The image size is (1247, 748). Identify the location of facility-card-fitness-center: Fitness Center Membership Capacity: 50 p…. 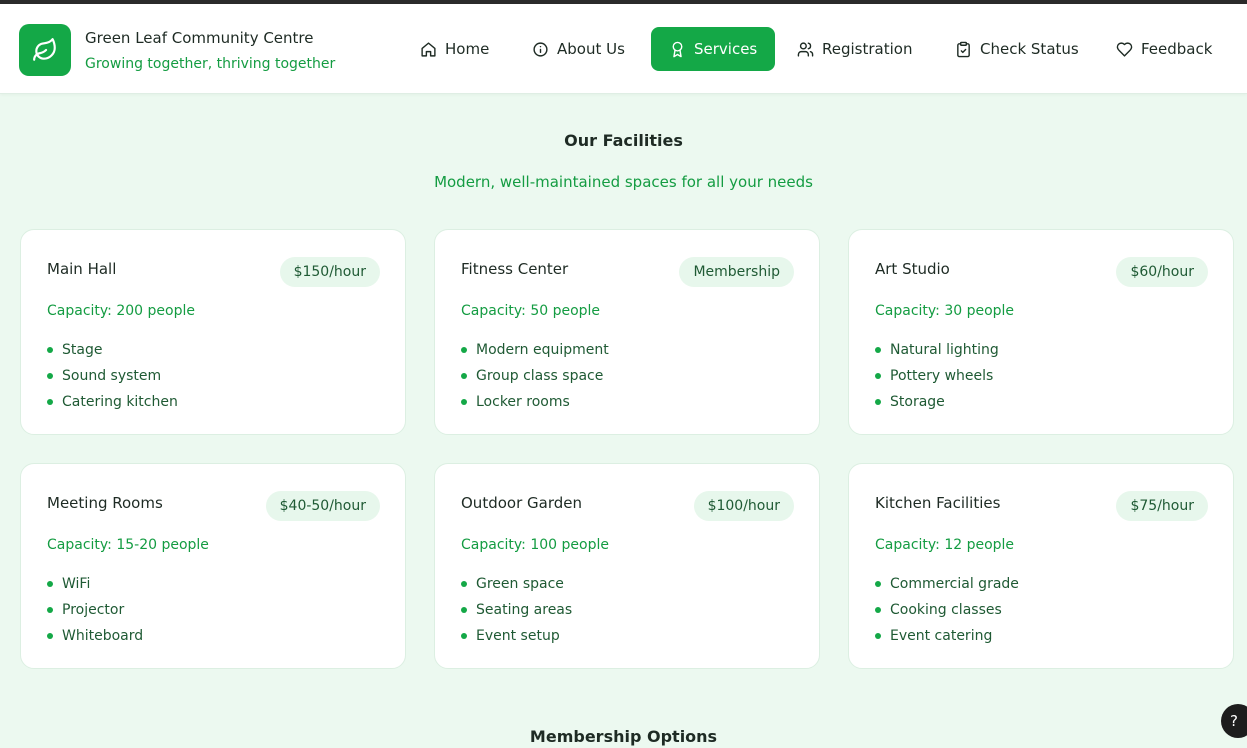
(627, 332).